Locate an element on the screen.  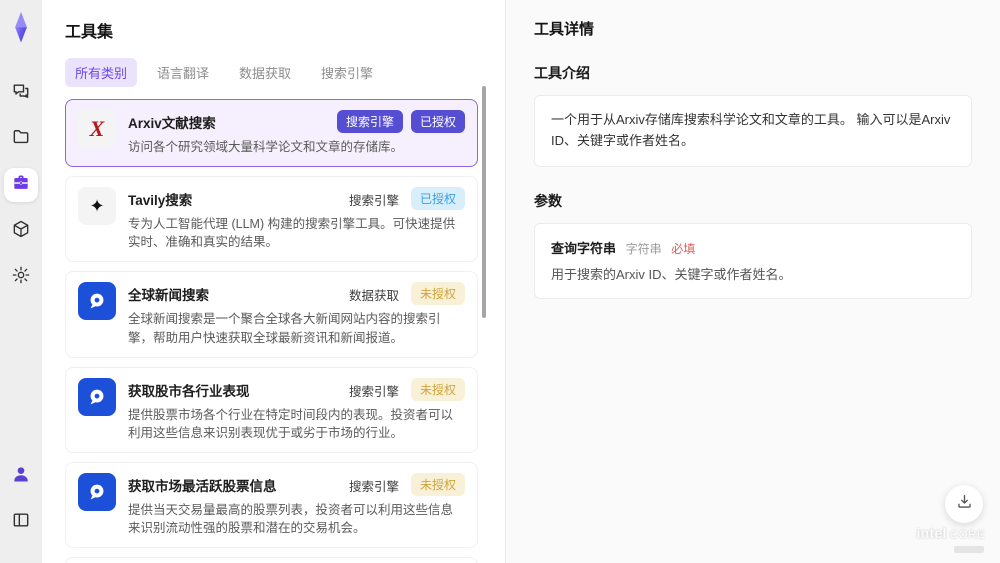
app-logo-icon is located at coordinates (21, 27).